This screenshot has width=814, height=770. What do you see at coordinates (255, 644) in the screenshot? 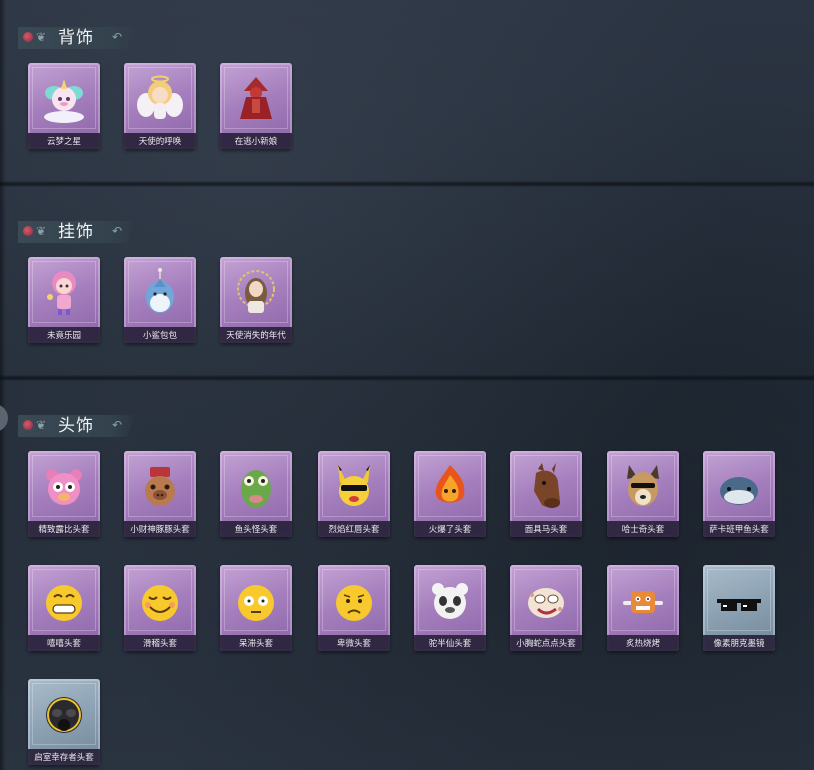
I see `item-label: 呆滞头套` at bounding box center [255, 644].